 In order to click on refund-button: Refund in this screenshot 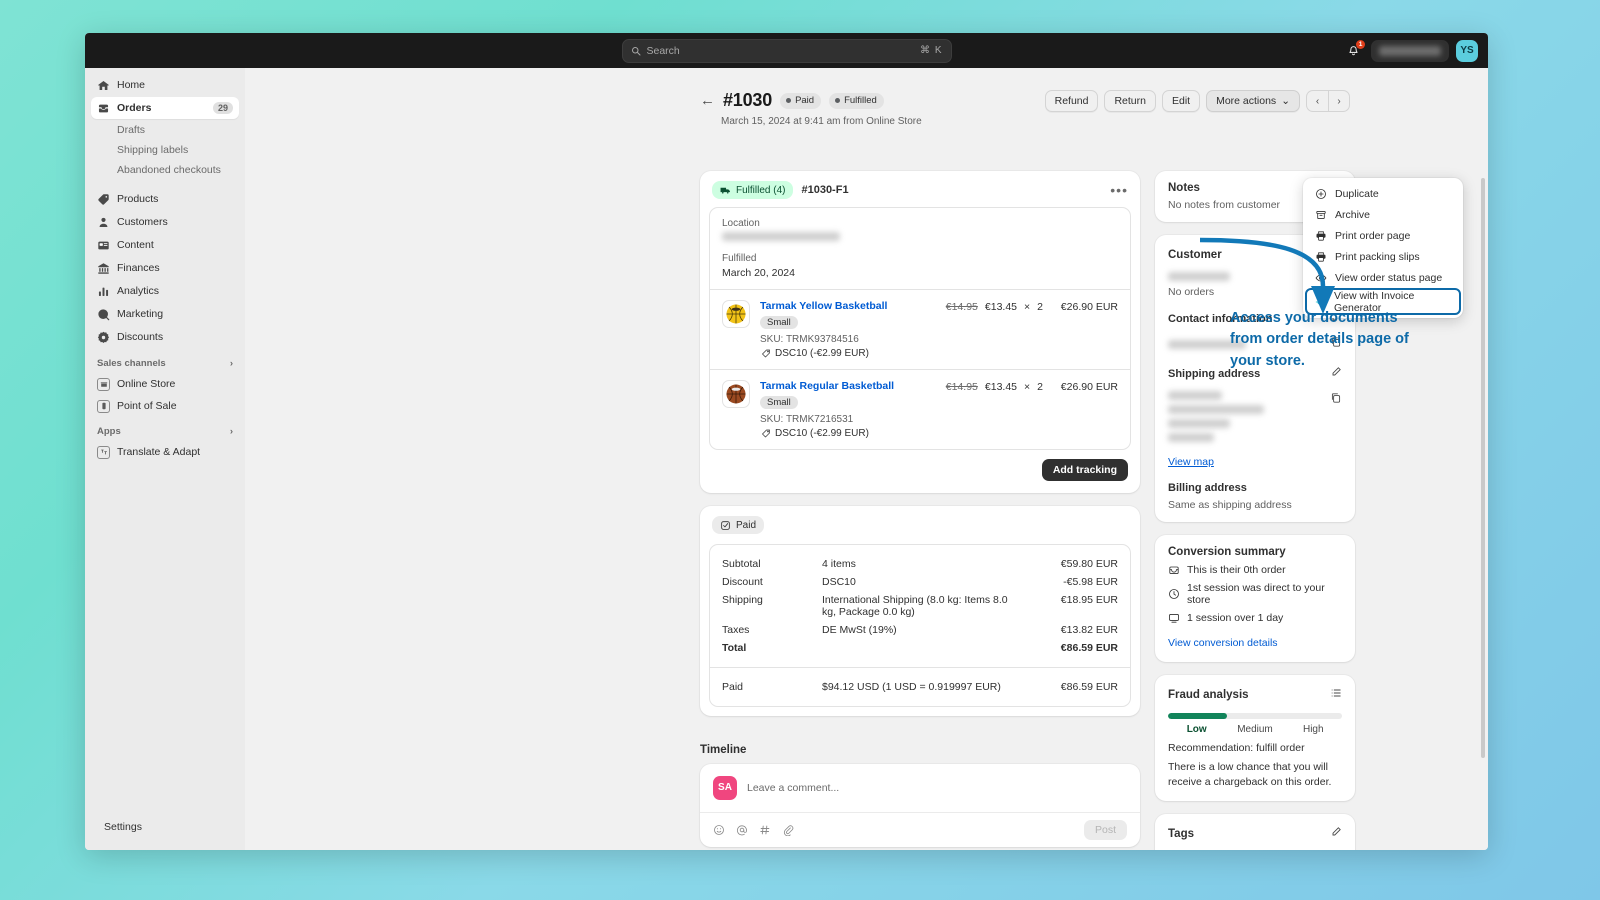, I will do `click(1071, 101)`.